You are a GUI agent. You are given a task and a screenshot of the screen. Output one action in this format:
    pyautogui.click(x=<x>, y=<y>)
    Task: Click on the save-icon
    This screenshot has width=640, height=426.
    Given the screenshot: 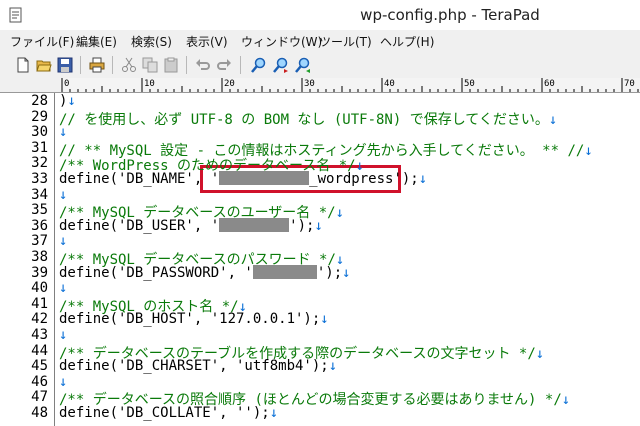 What is the action you would take?
    pyautogui.click(x=65, y=65)
    